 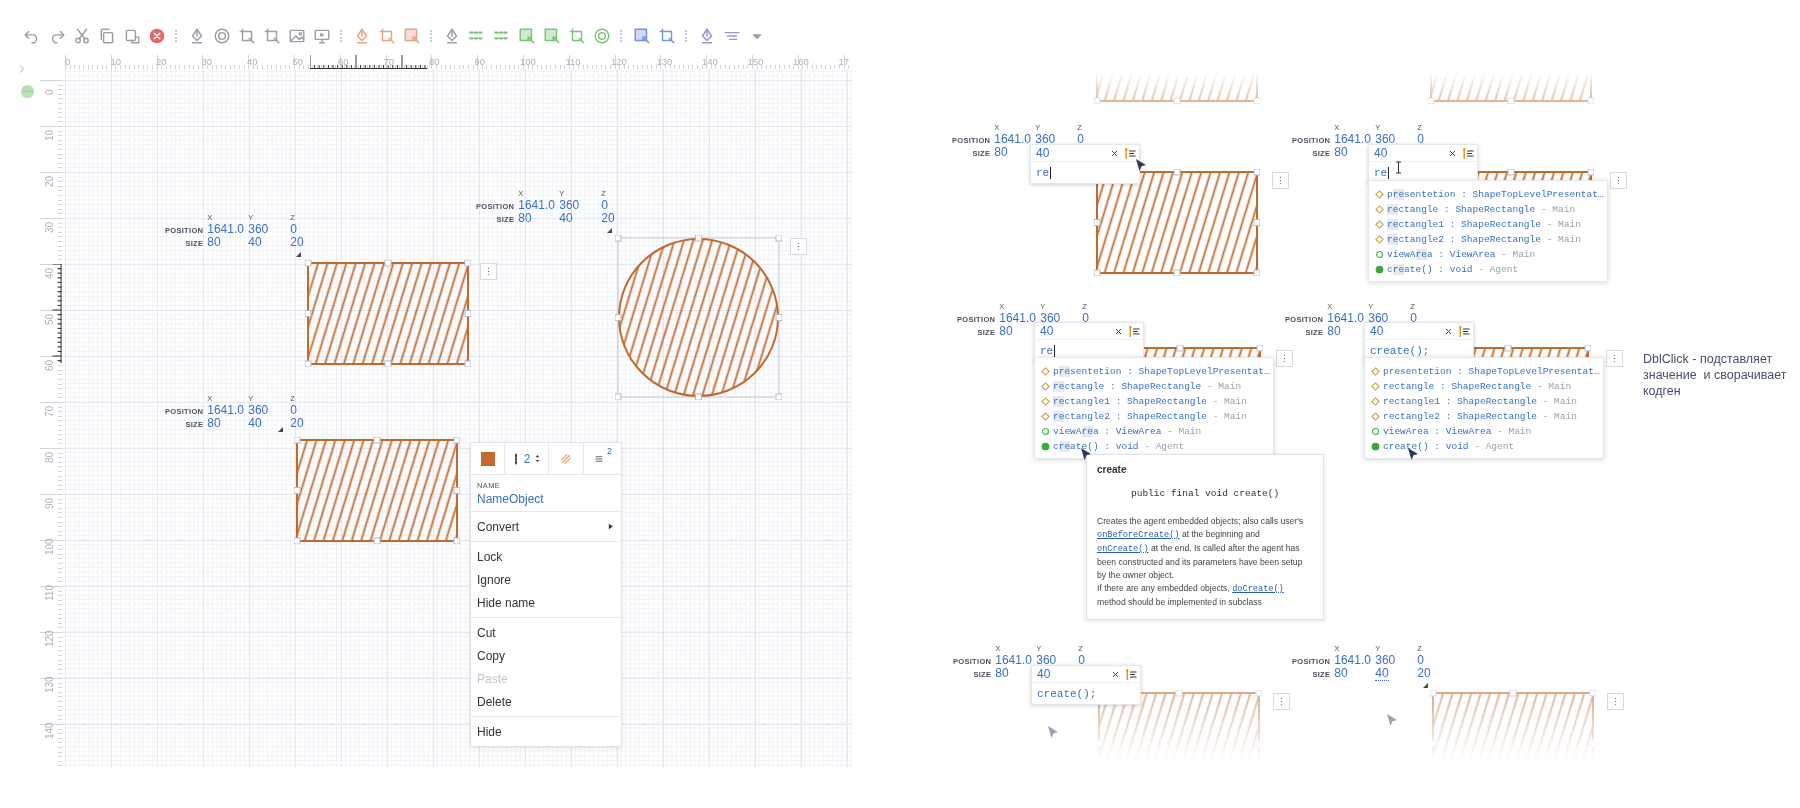 I want to click on menu-item: Copy, so click(x=546, y=655).